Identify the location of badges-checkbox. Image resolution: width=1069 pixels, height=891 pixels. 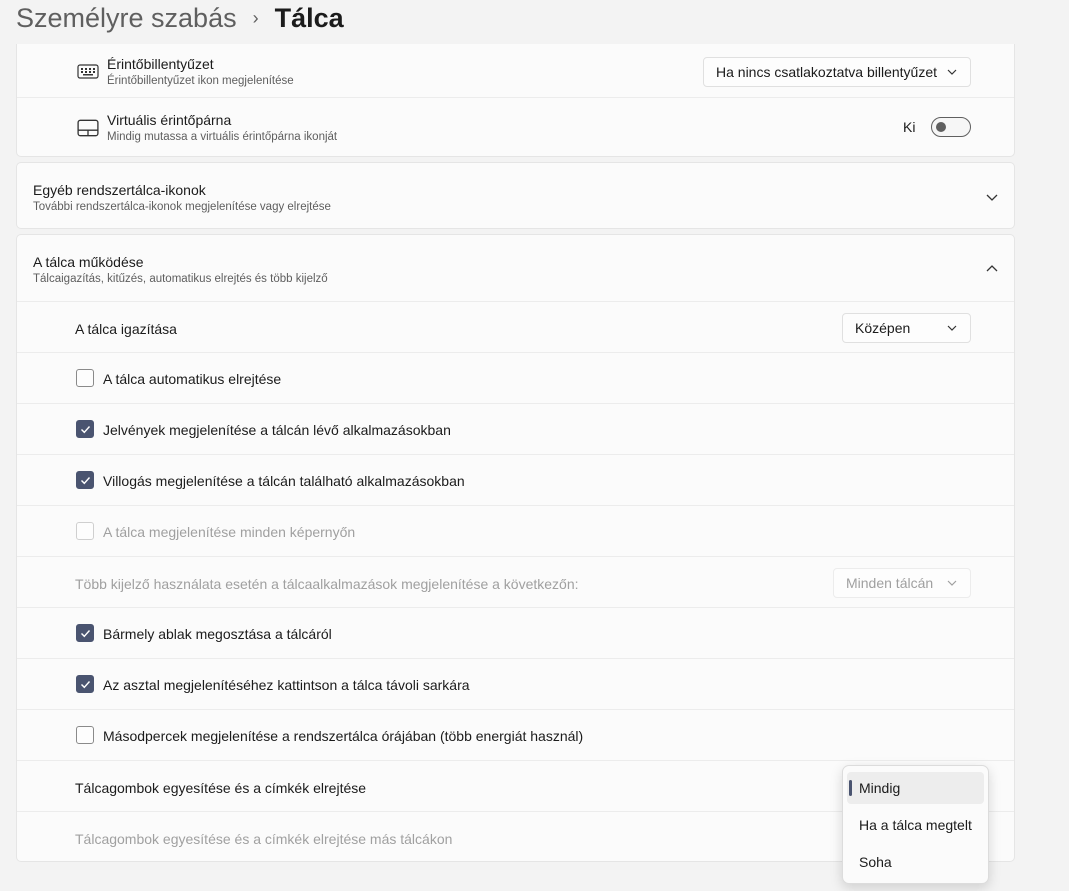
(85, 429).